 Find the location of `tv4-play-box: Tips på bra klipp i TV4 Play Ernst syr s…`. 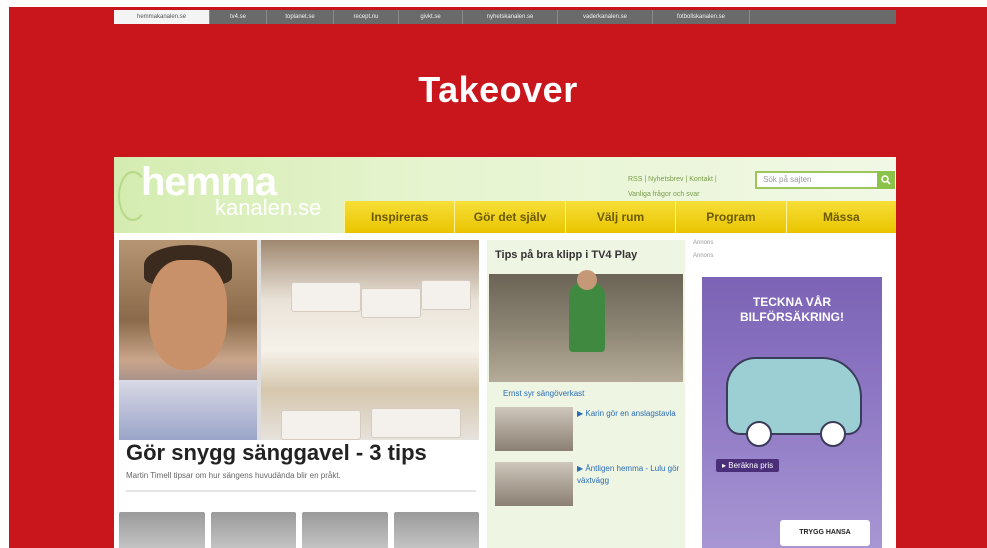

tv4-play-box: Tips på bra klipp i TV4 Play Ernst syr s… is located at coordinates (586, 394).